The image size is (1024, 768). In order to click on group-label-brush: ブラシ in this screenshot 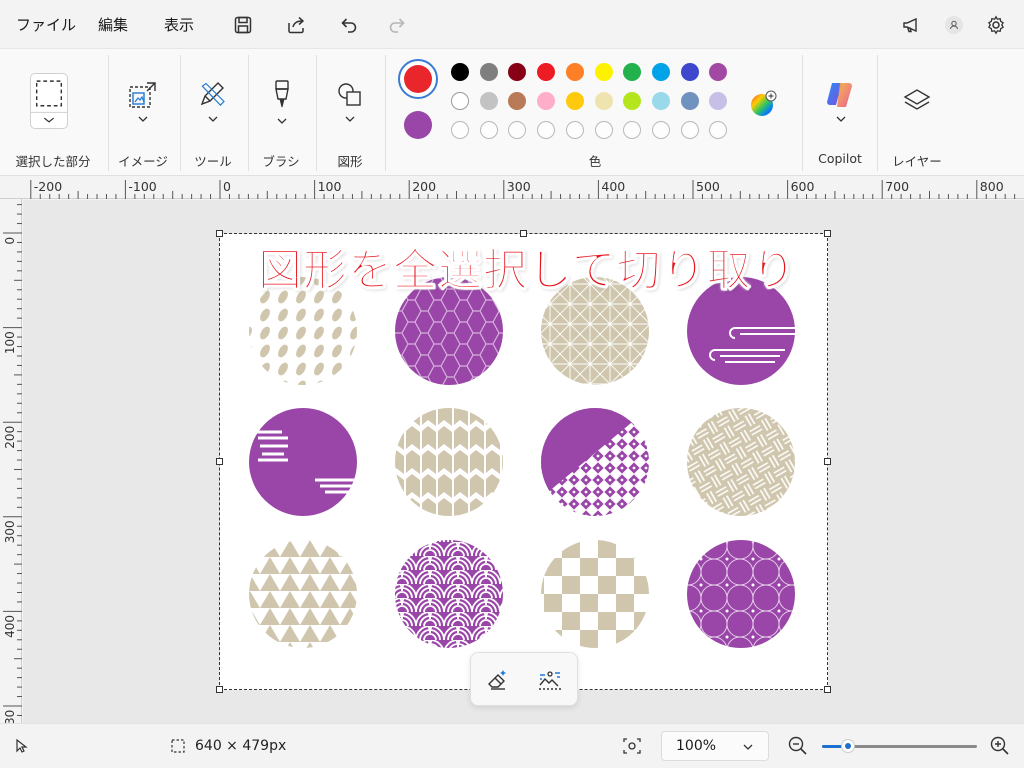, I will do `click(281, 161)`.